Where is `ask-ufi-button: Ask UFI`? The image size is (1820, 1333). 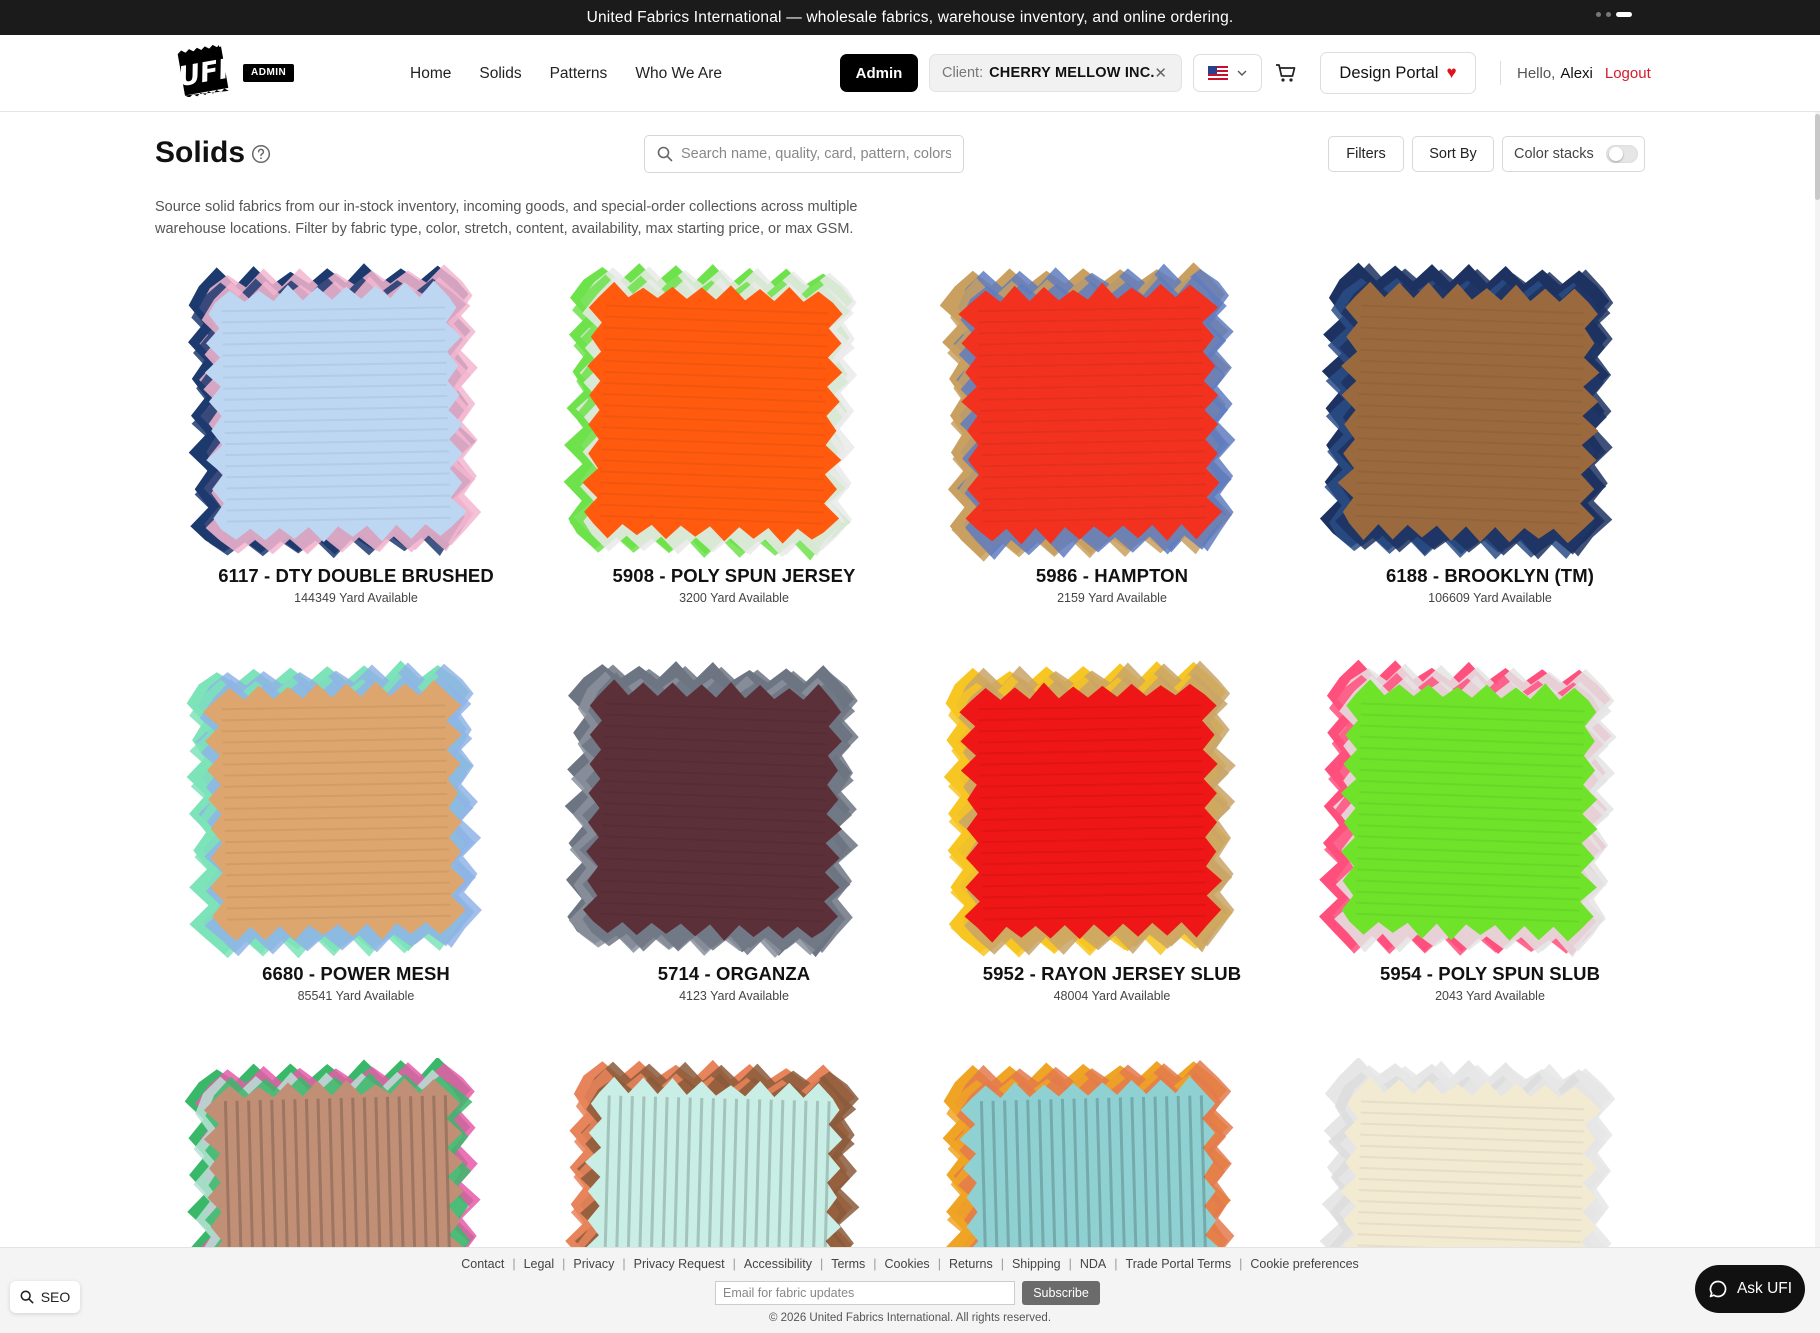 ask-ufi-button: Ask UFI is located at coordinates (1750, 1289).